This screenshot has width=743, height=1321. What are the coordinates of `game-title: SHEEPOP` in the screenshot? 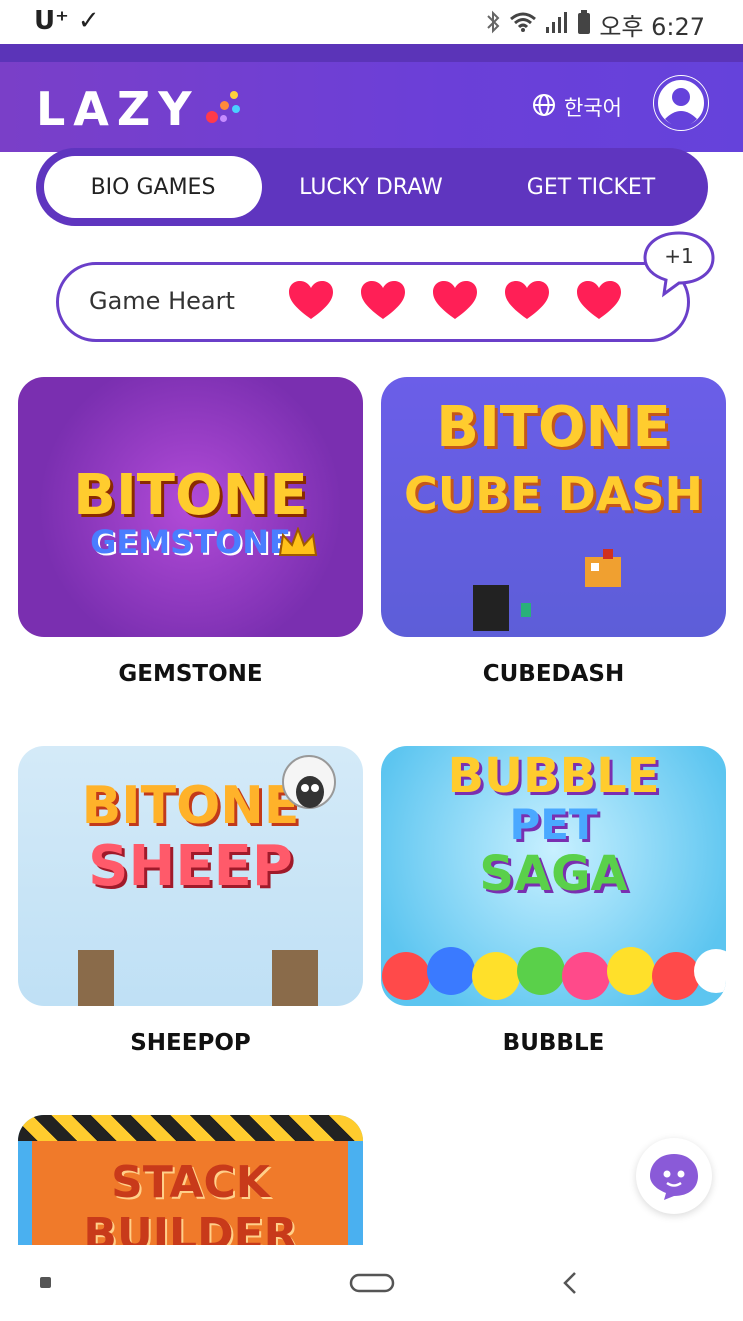 It's located at (190, 1043).